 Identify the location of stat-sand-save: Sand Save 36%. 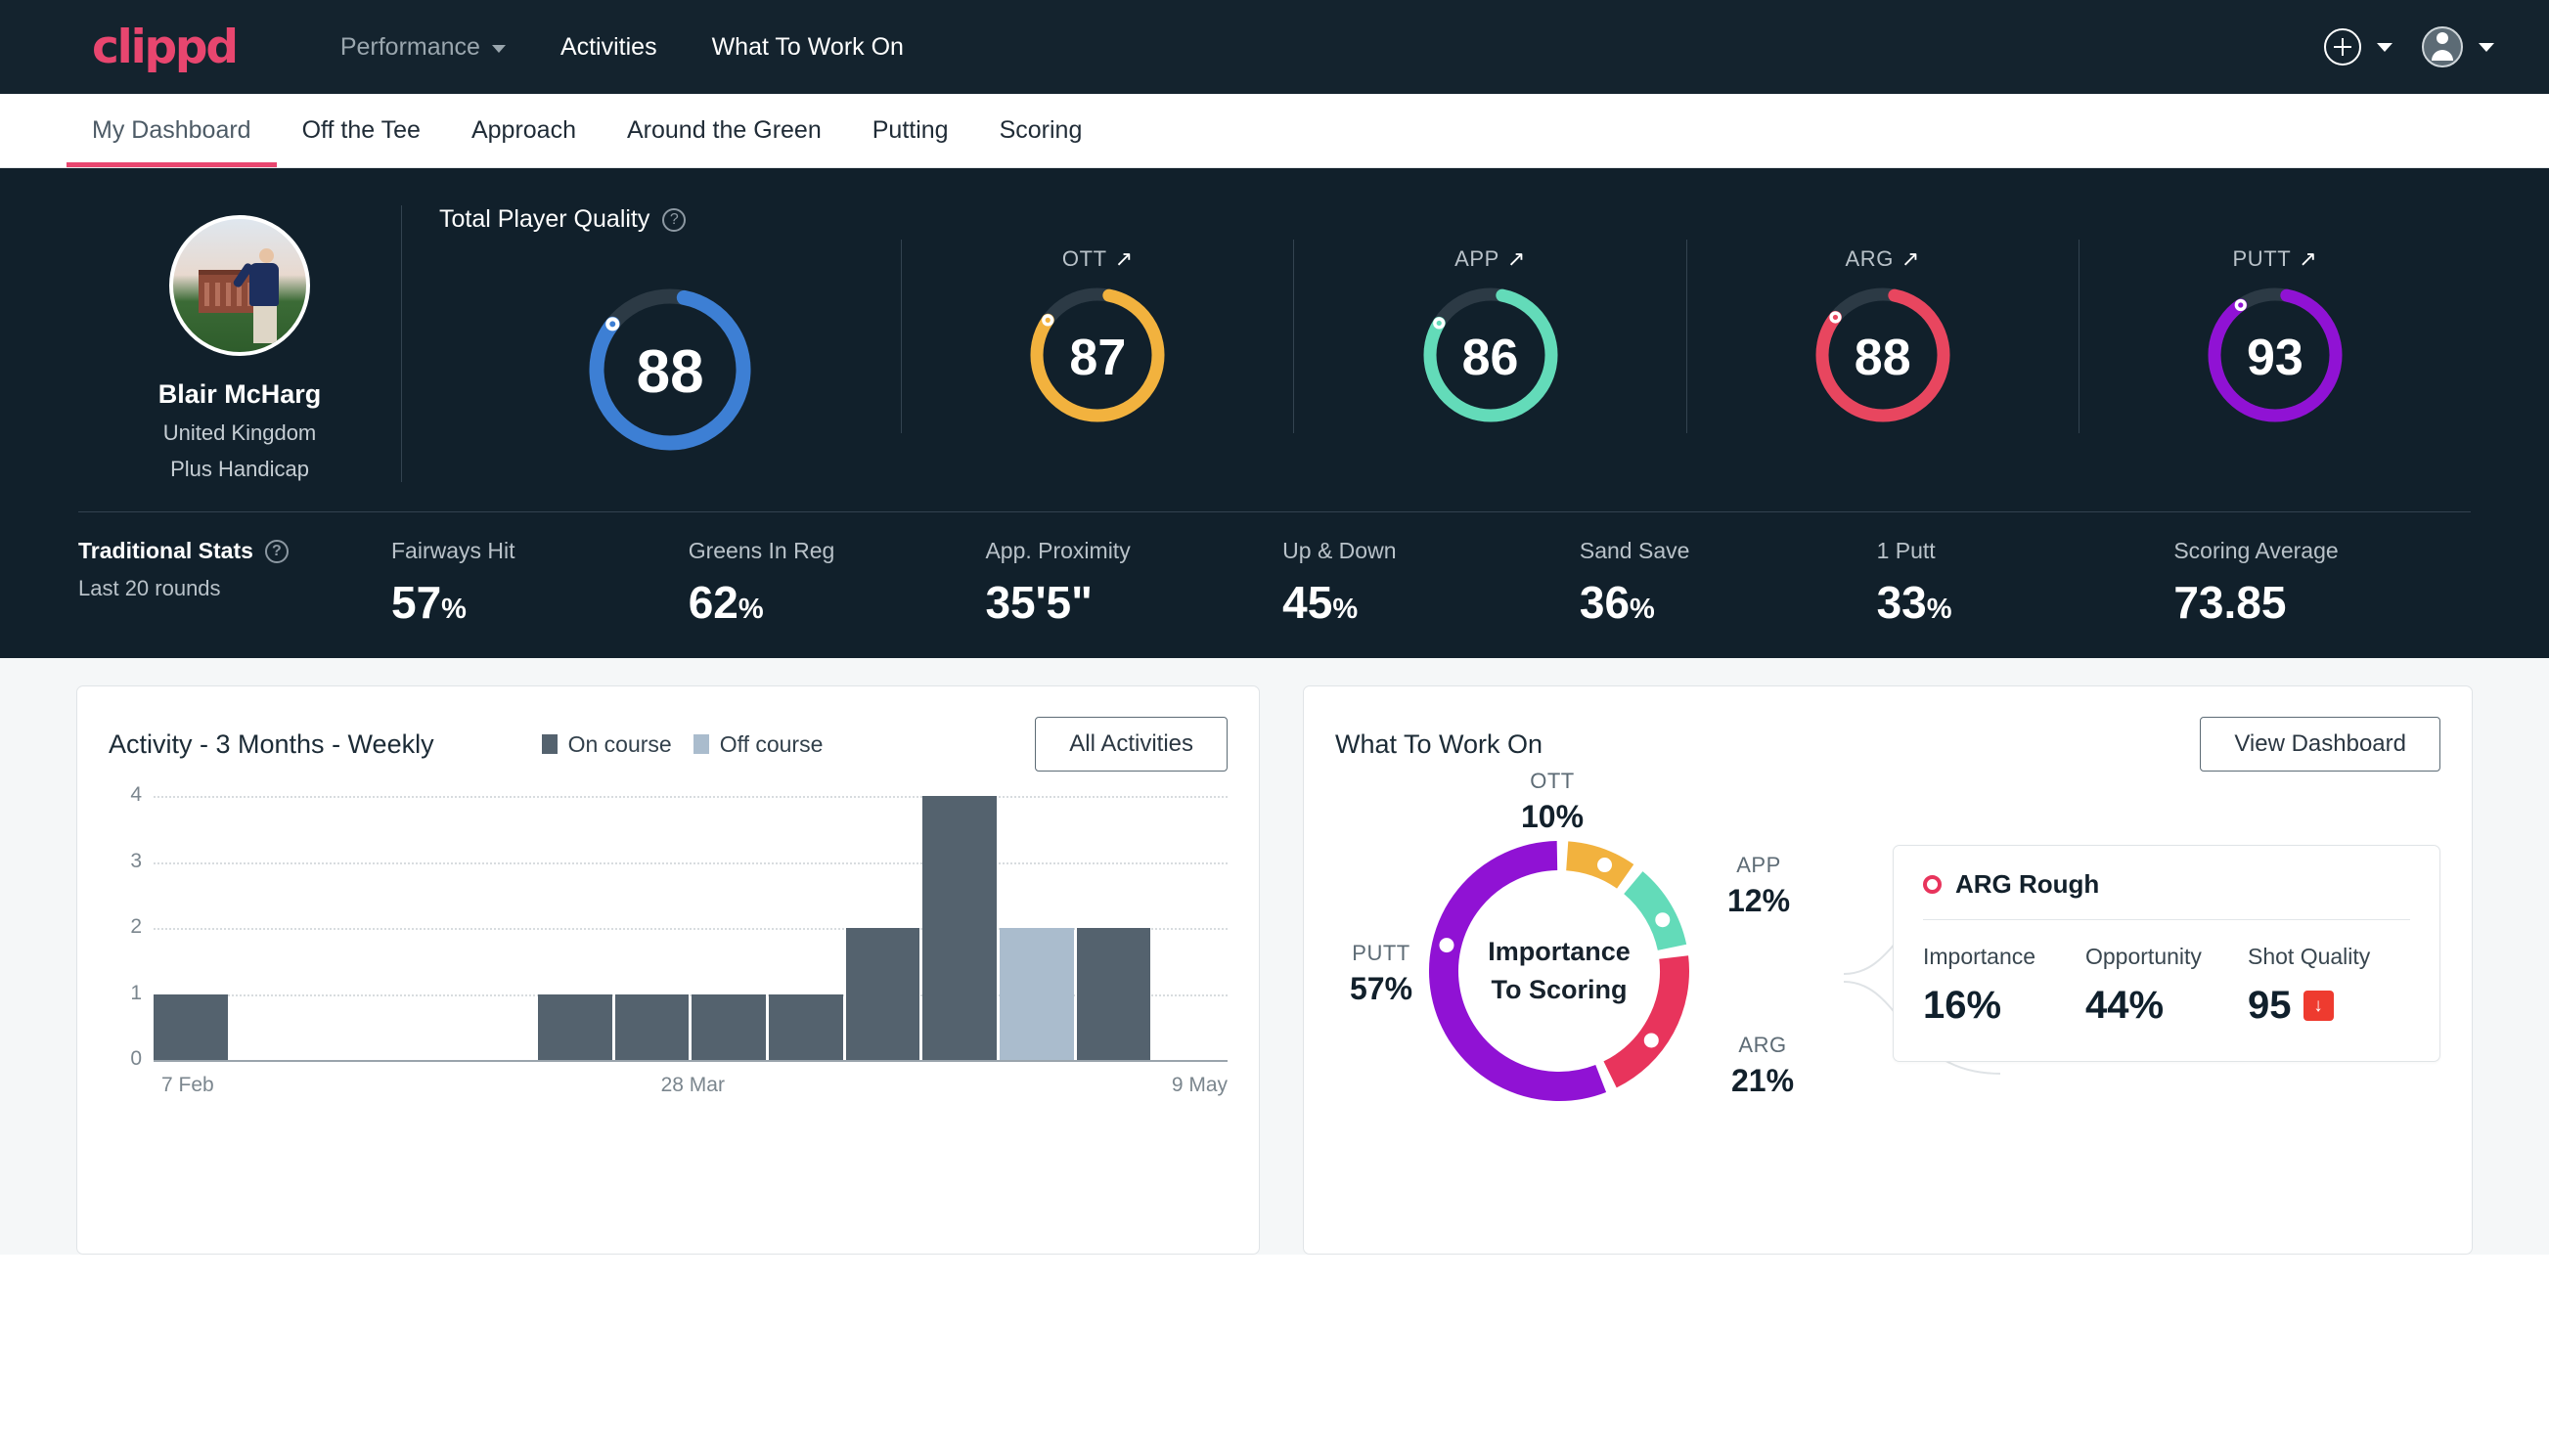
(1729, 583).